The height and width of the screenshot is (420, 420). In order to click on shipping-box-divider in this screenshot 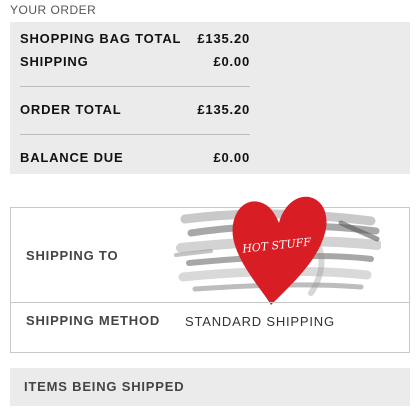, I will do `click(210, 302)`.